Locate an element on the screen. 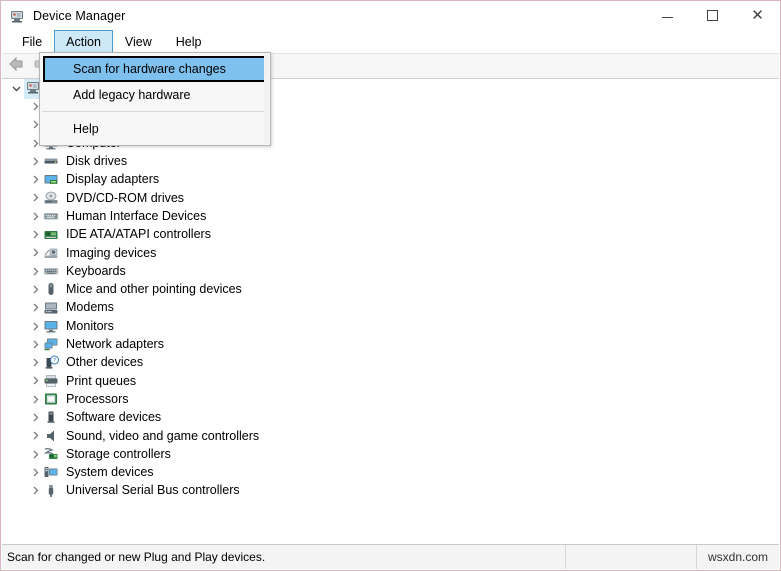 The height and width of the screenshot is (571, 781). title-bar: Device Manager ✕ is located at coordinates (390, 15).